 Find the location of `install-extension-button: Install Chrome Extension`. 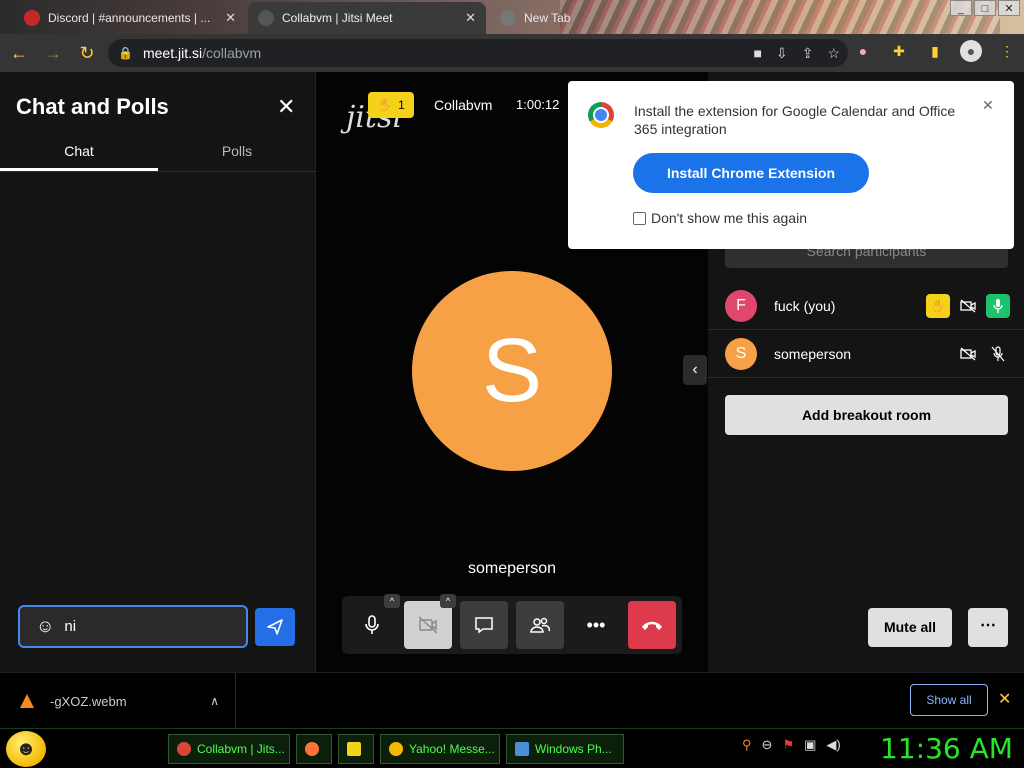

install-extension-button: Install Chrome Extension is located at coordinates (751, 173).